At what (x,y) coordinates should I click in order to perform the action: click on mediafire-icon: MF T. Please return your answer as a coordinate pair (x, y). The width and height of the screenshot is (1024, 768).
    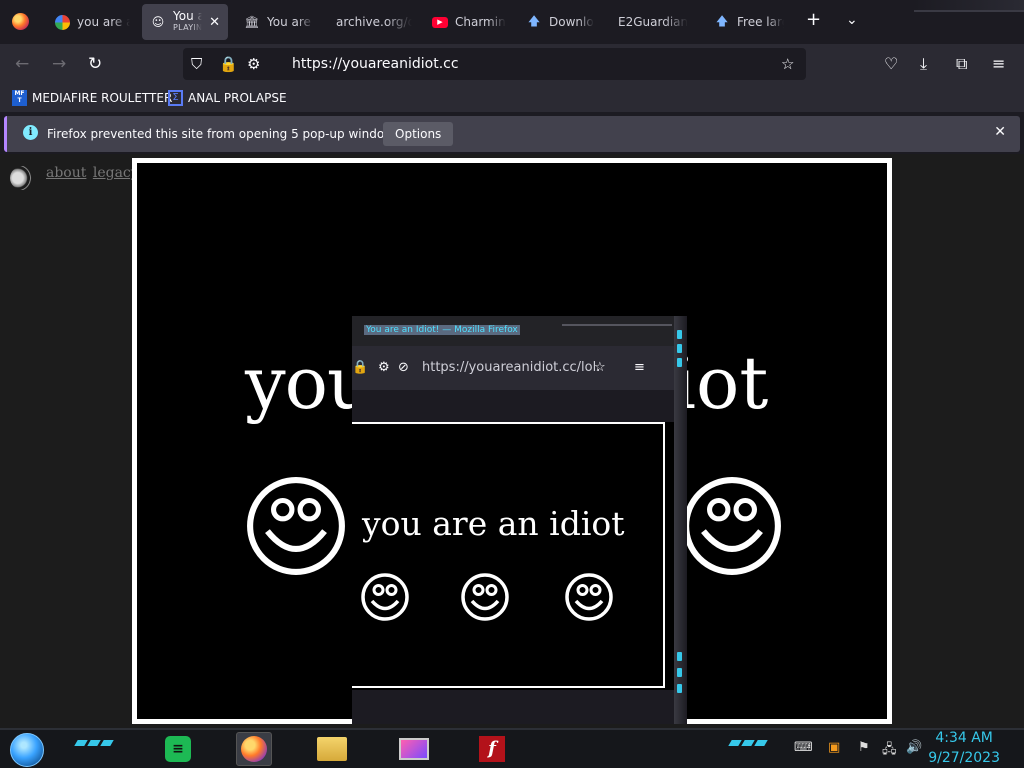
    Looking at the image, I should click on (19, 98).